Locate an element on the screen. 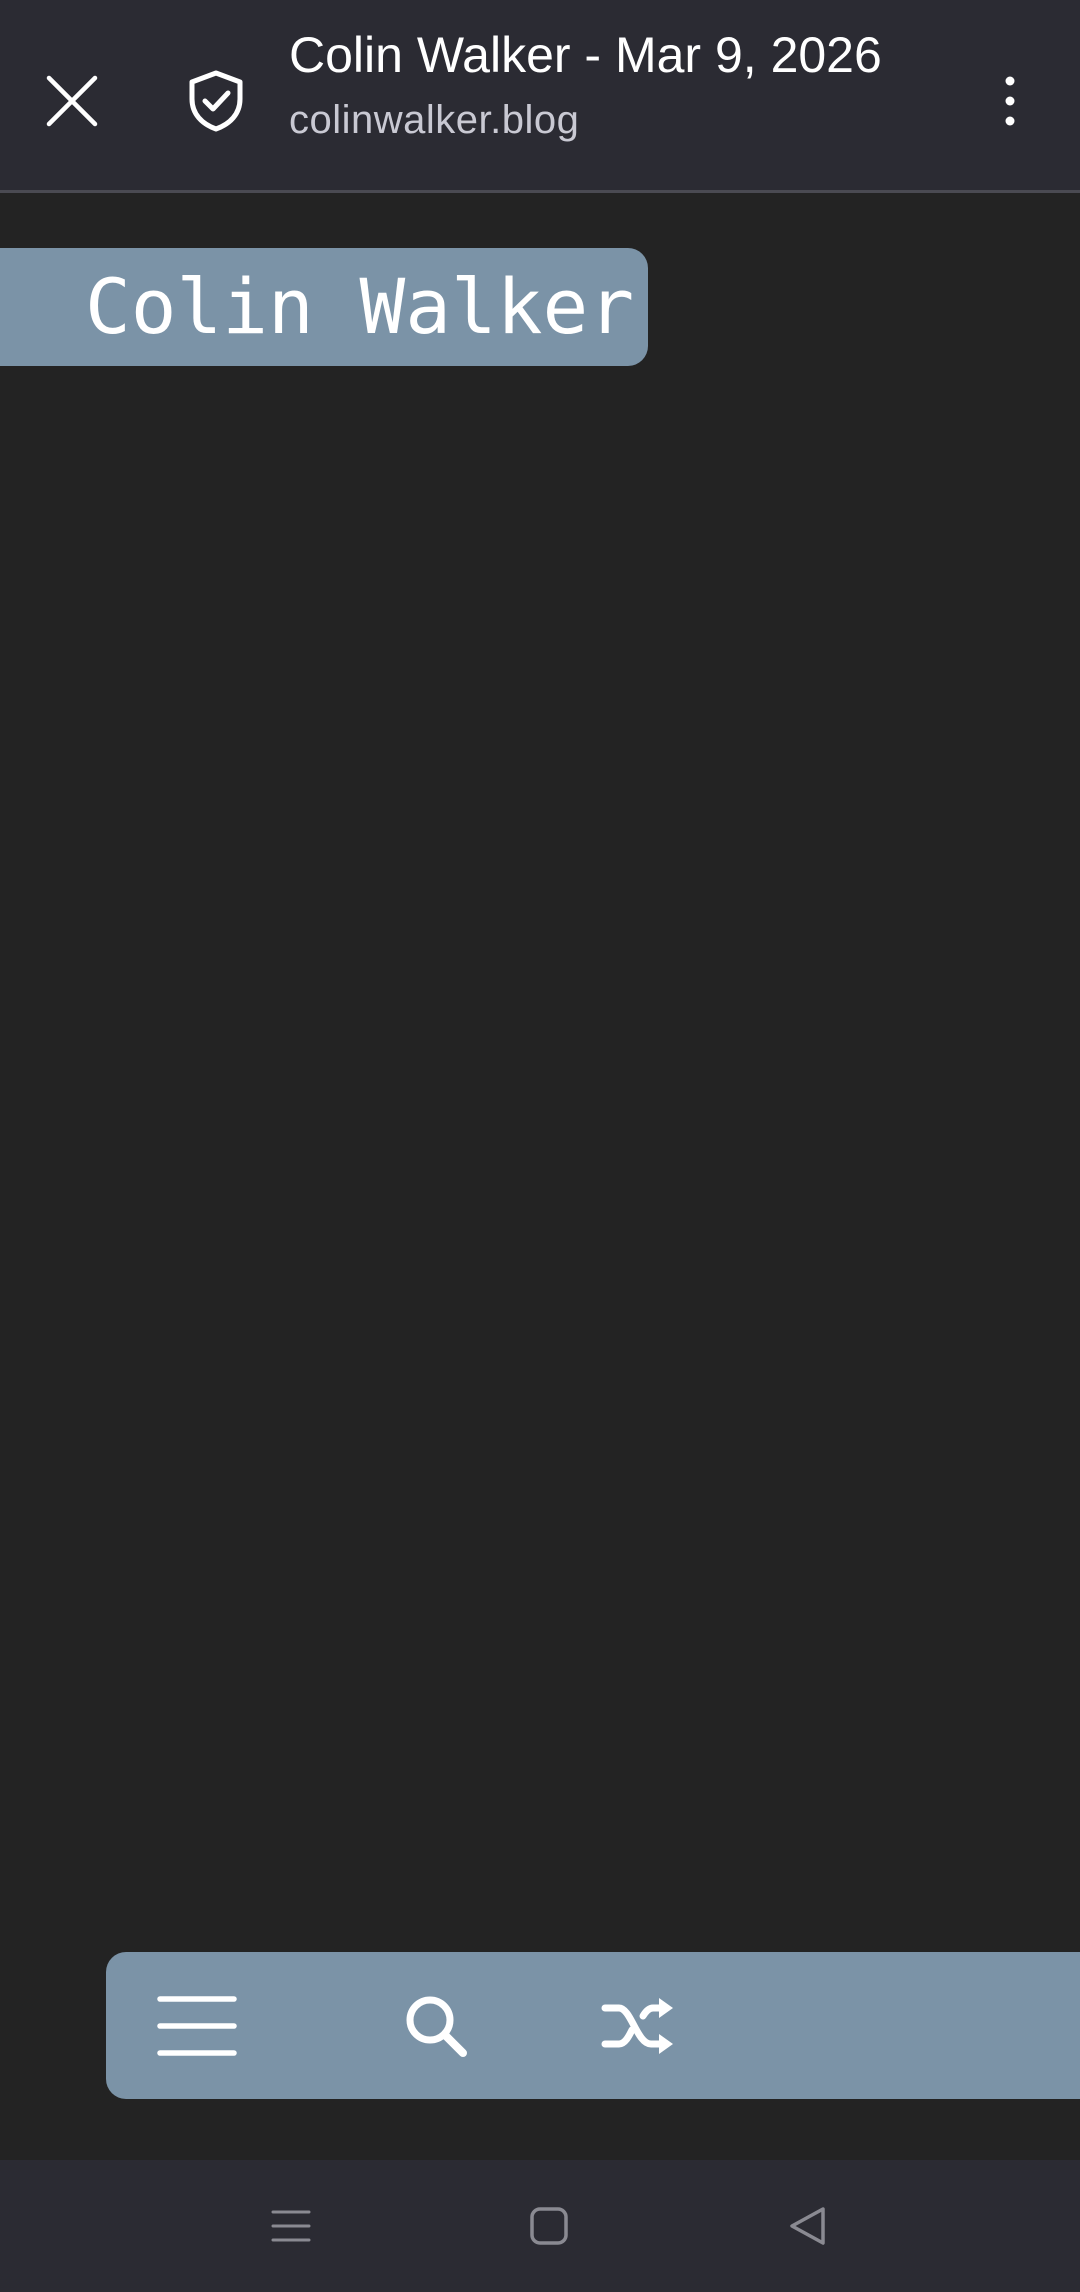  more-options-button is located at coordinates (1010, 101).